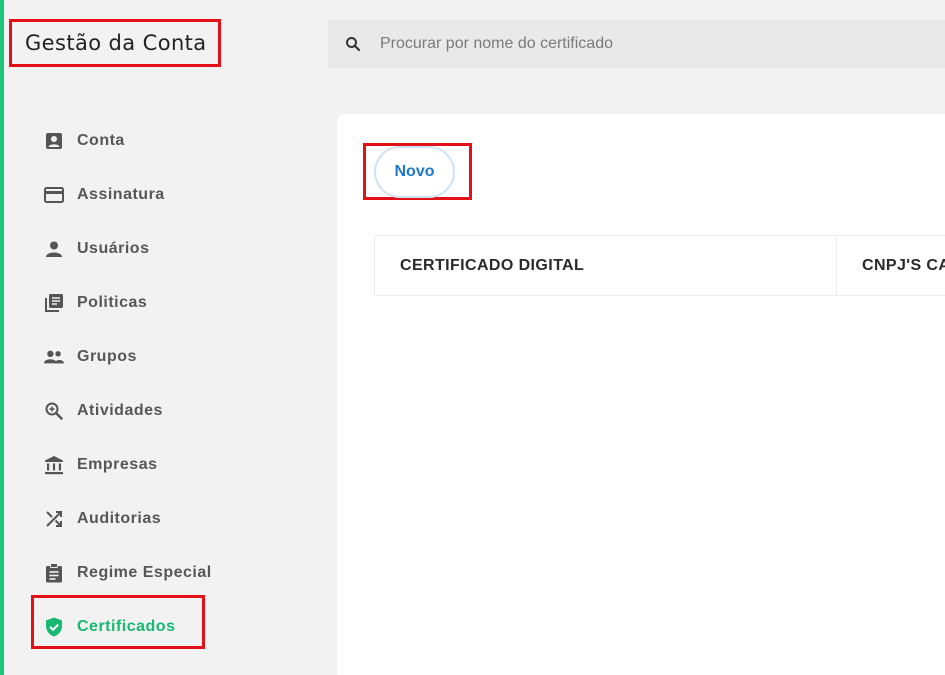  Describe the element at coordinates (112, 302) in the screenshot. I see `sidebar-item-label: Politicas` at that location.